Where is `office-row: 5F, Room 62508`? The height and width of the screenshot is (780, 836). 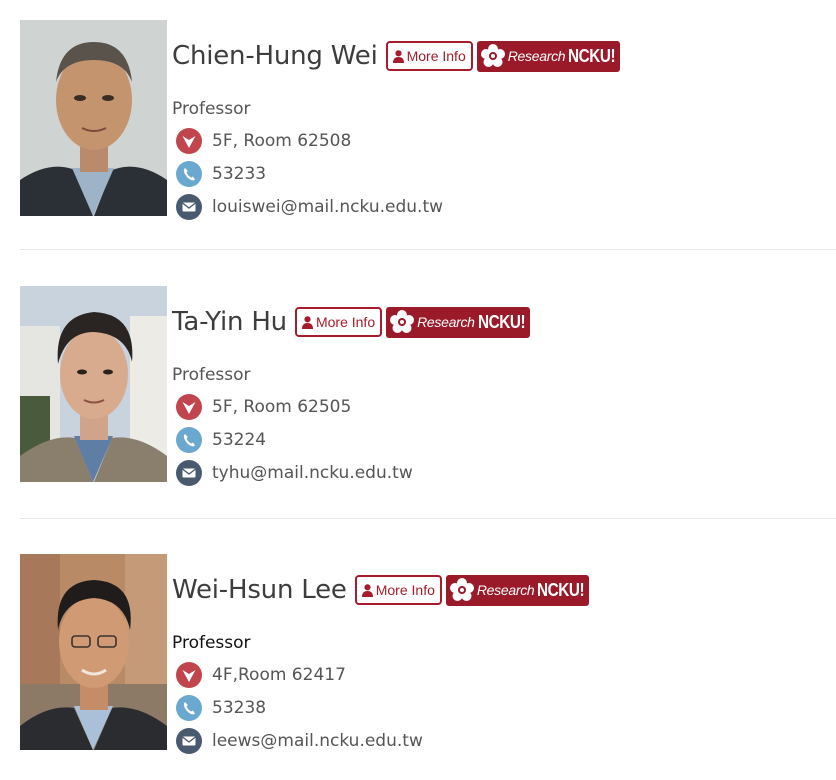 office-row: 5F, Room 62508 is located at coordinates (263, 141).